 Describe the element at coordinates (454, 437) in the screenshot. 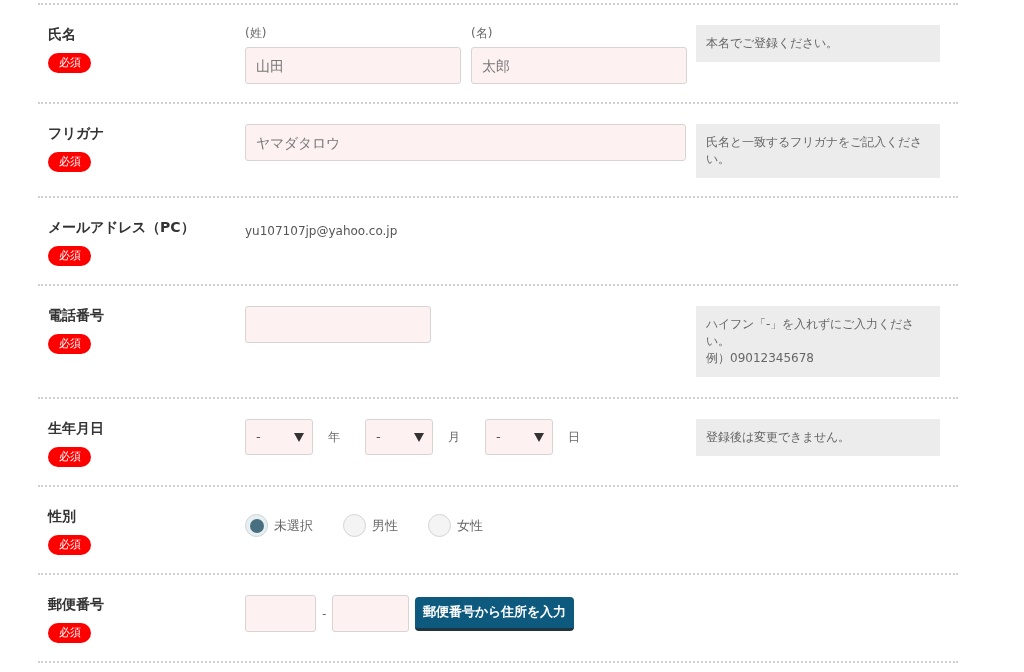

I see `date-unit: 月` at that location.